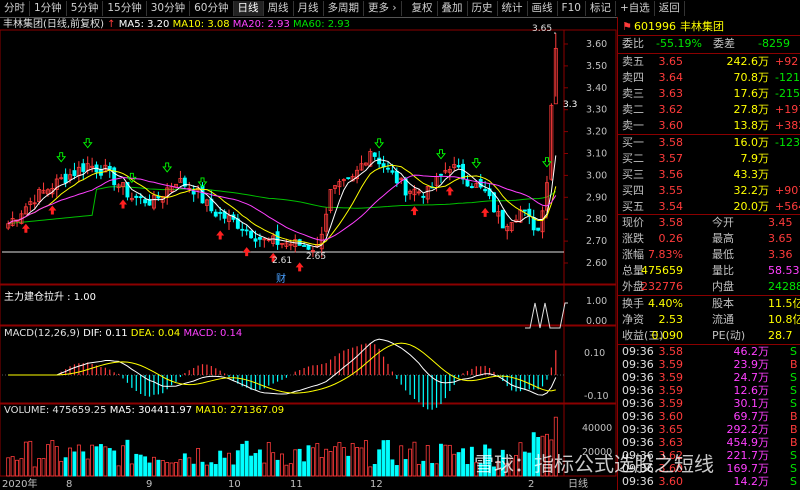 The width and height of the screenshot is (800, 490). What do you see at coordinates (709, 429) in the screenshot?
I see `tick-row: 09:36 3.65 292.2万 B` at bounding box center [709, 429].